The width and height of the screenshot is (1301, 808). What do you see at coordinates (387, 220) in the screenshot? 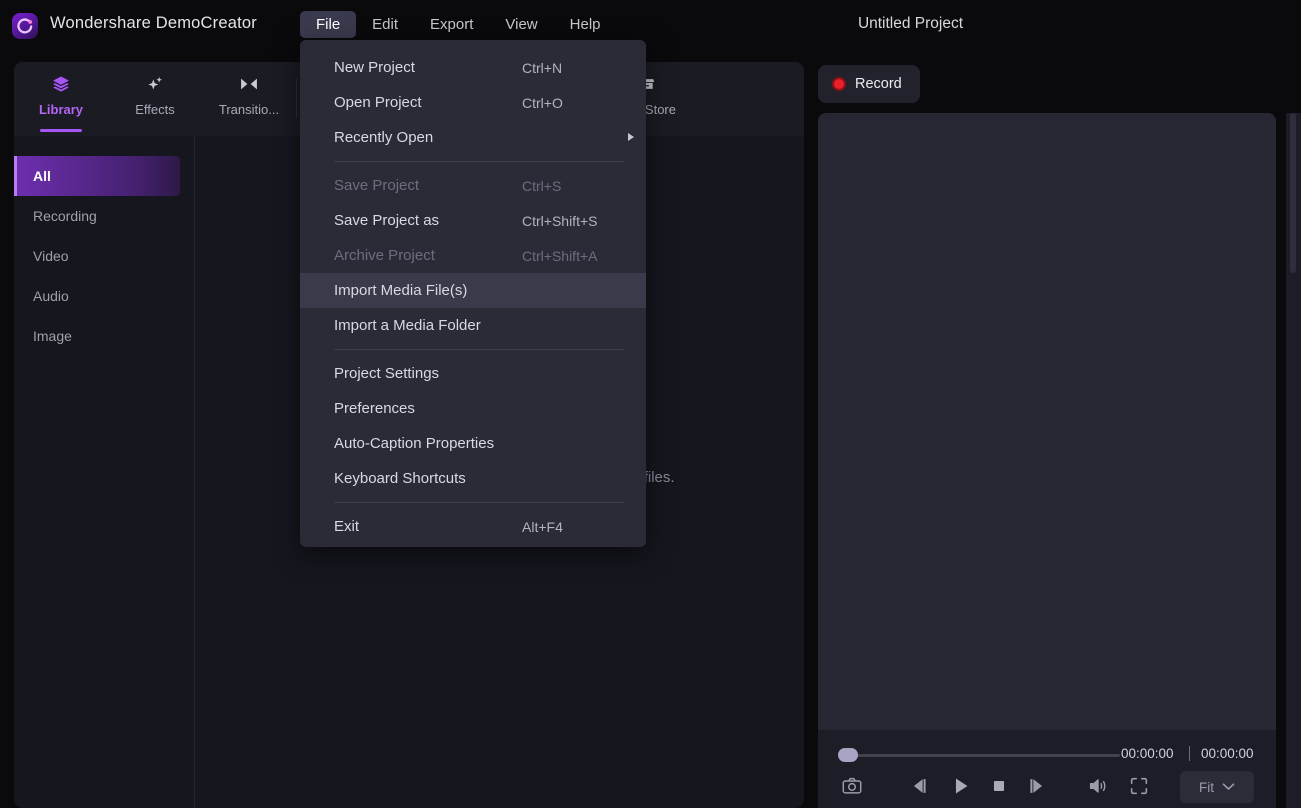
I see `menu-save-project-as-label: Save Project as` at bounding box center [387, 220].